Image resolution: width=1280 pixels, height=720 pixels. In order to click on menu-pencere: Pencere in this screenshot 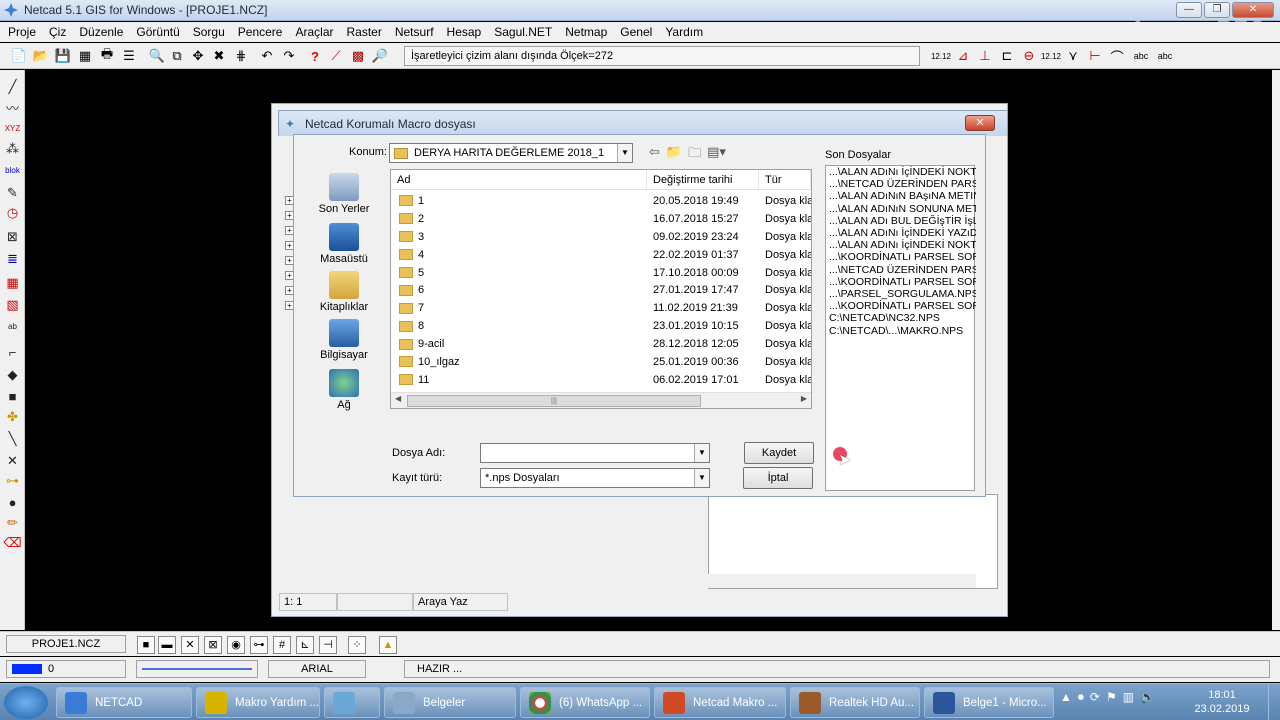, I will do `click(260, 32)`.